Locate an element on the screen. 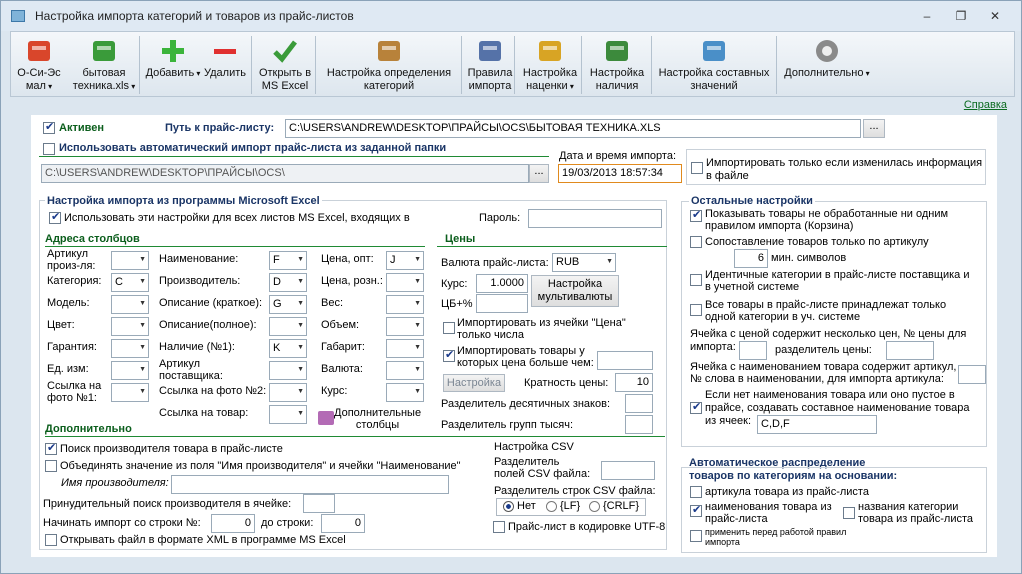  toolbar-button-7: Настройка наценки ▾ is located at coordinates (550, 65).